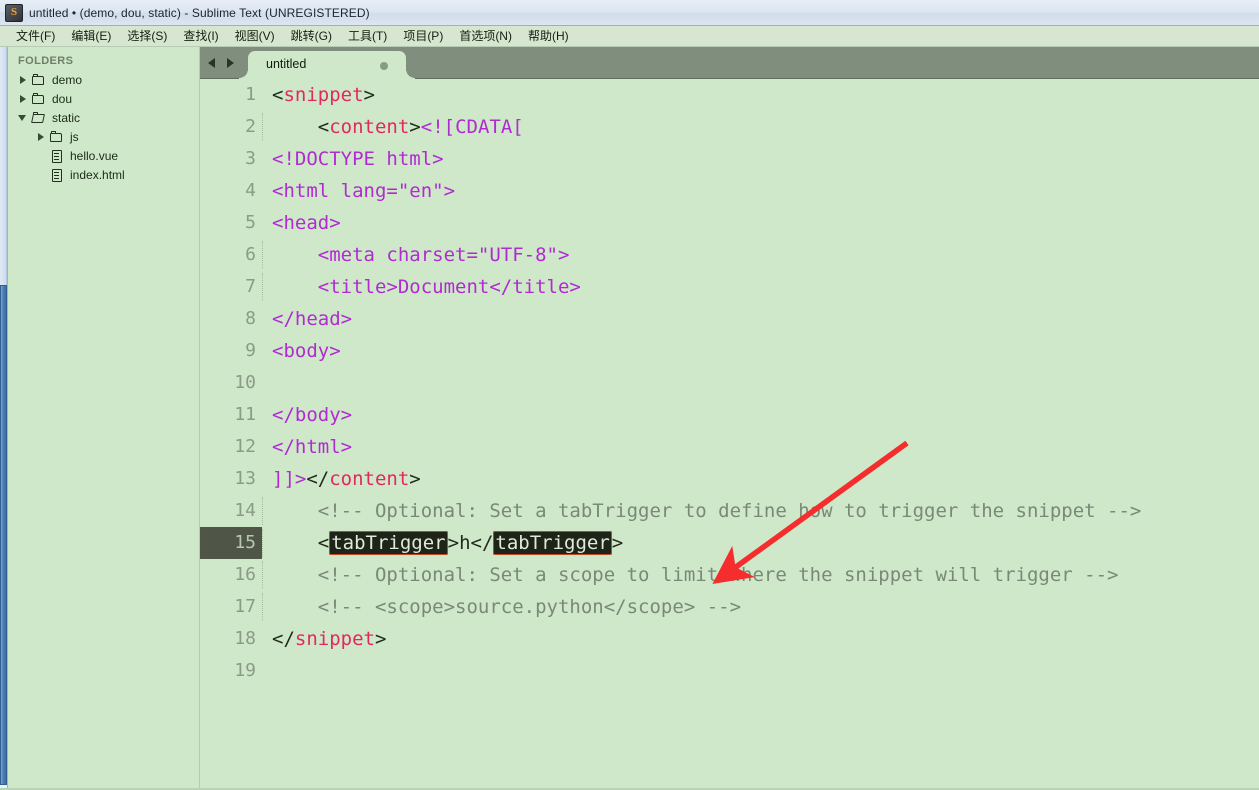 The image size is (1259, 790). Describe the element at coordinates (103, 118) in the screenshot. I see `sidebar-item-static: static` at that location.